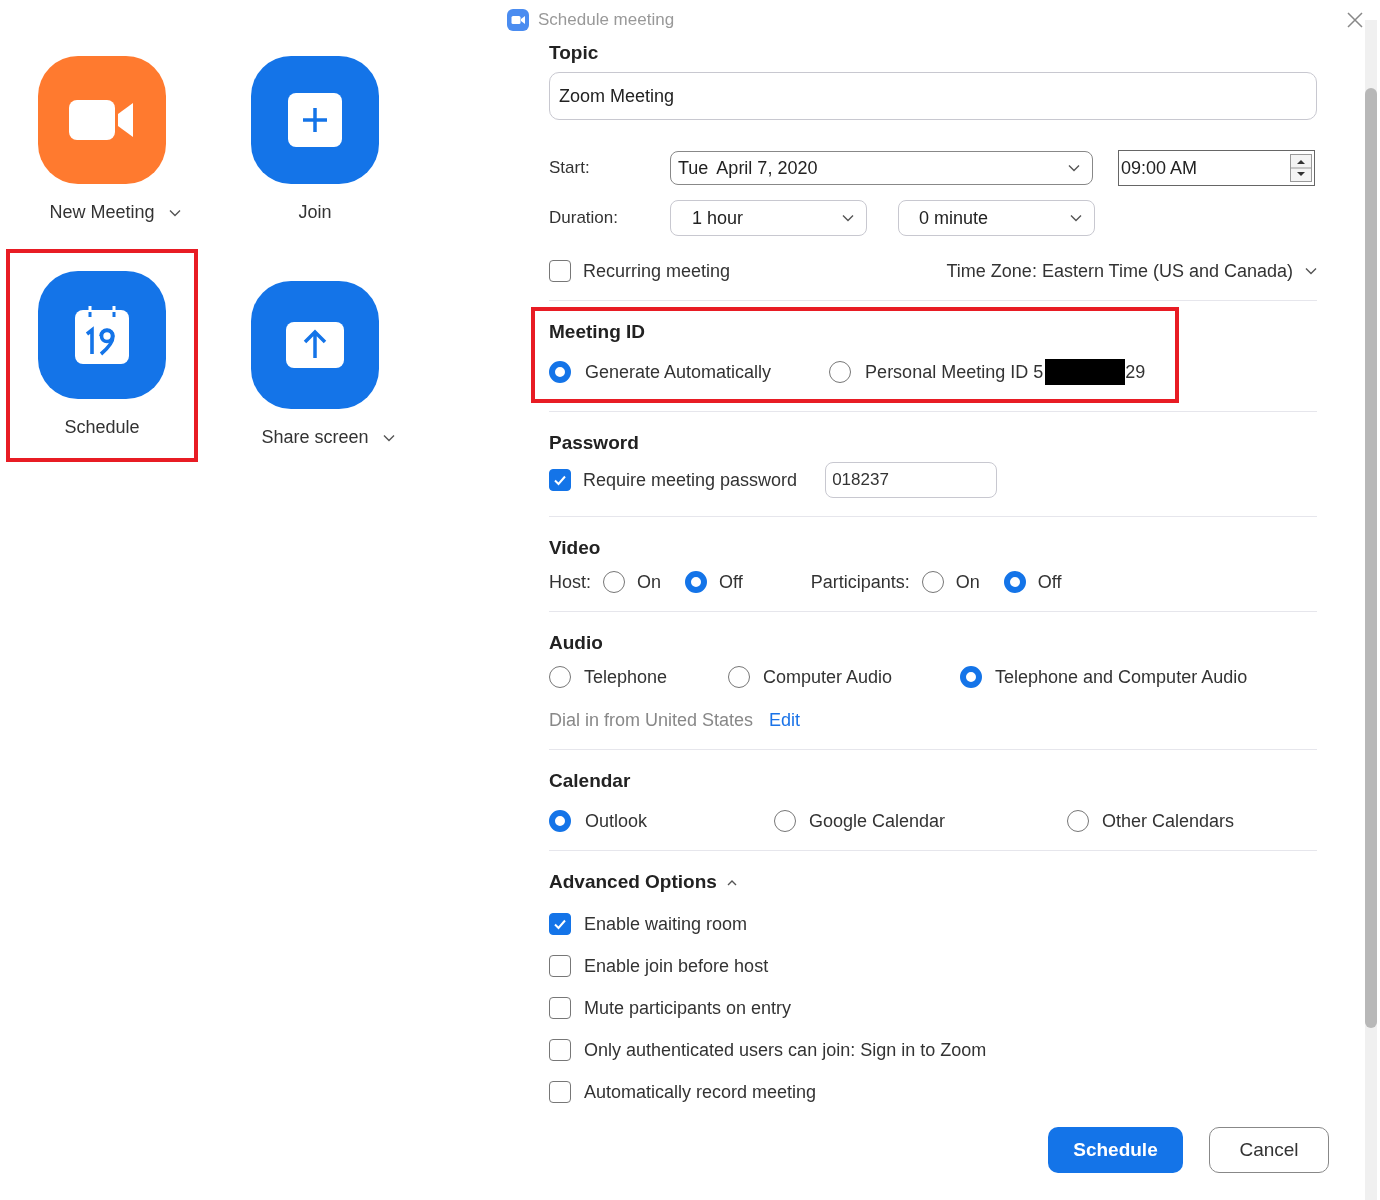  I want to click on radio-label: Outlook, so click(616, 821).